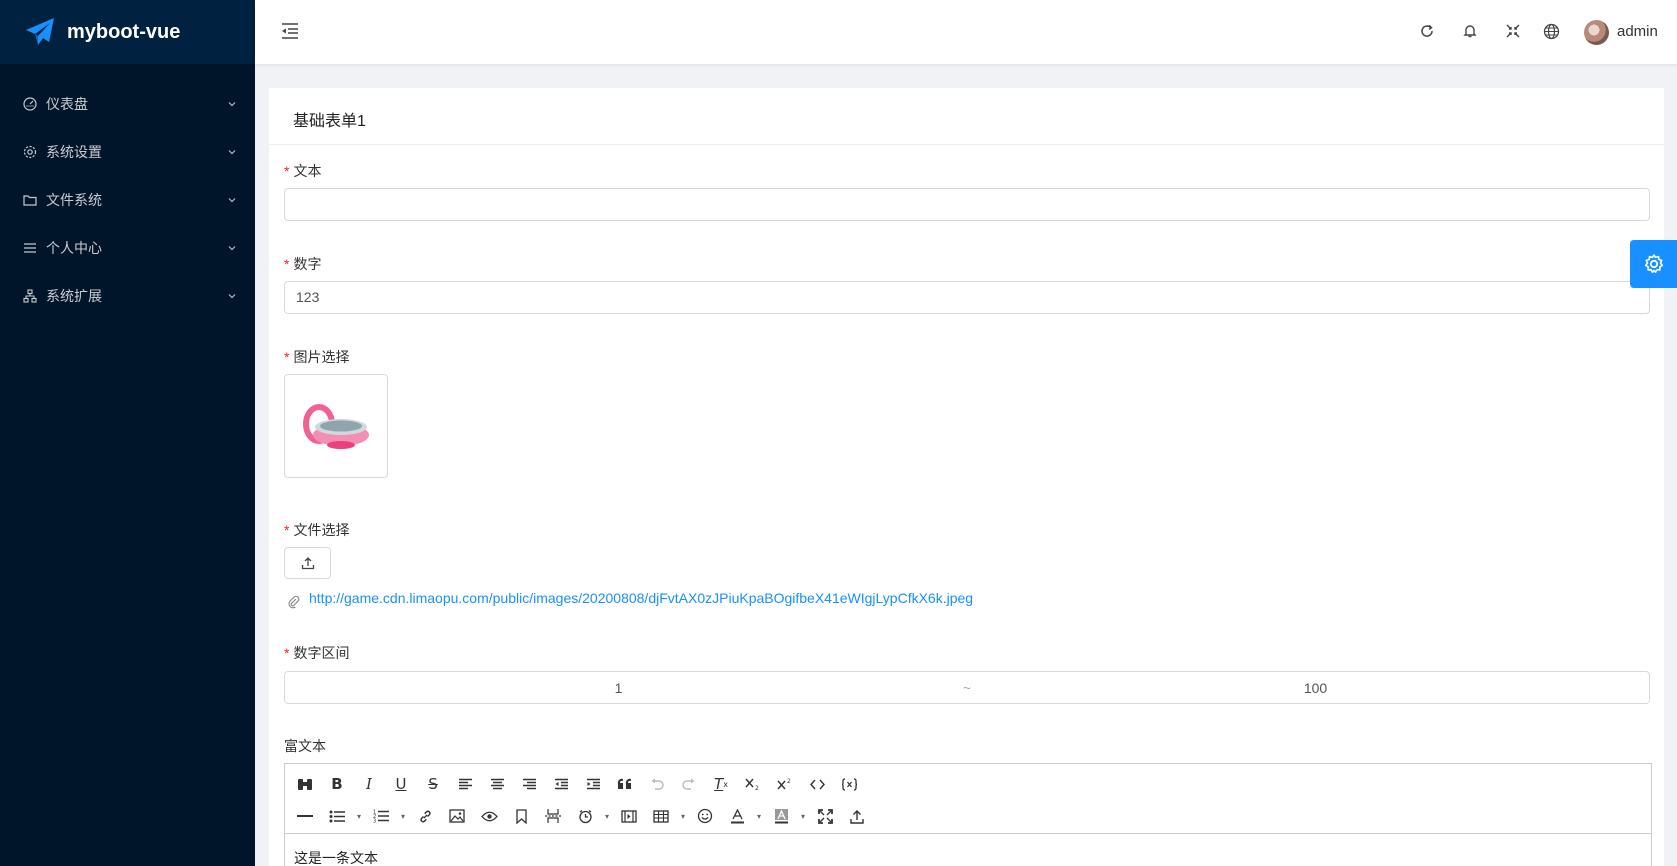 This screenshot has height=866, width=1677. Describe the element at coordinates (337, 784) in the screenshot. I see `bold-button: B` at that location.